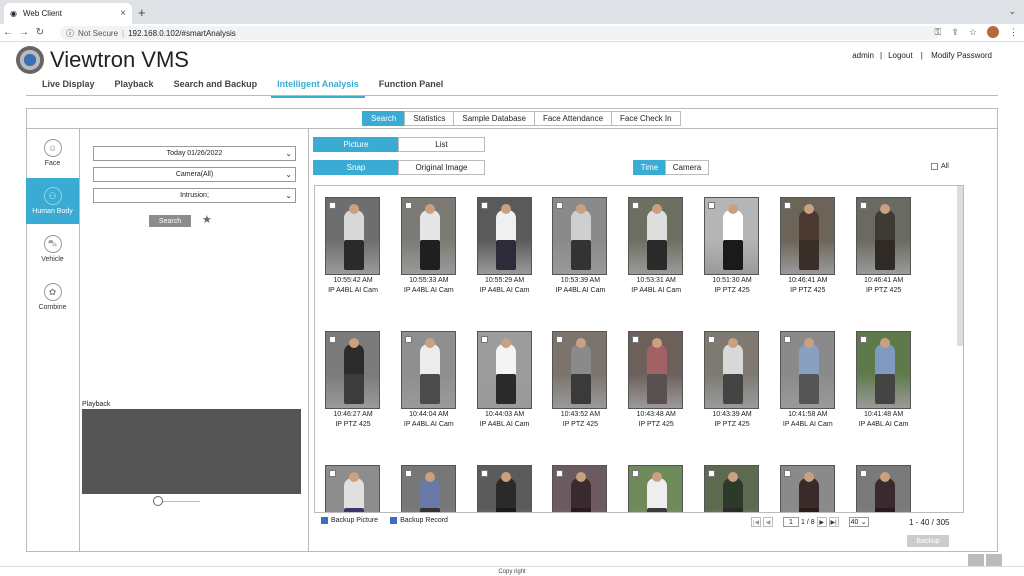 The height and width of the screenshot is (576, 1024). Describe the element at coordinates (142, 12) in the screenshot. I see `new-tab-icon: +` at that location.